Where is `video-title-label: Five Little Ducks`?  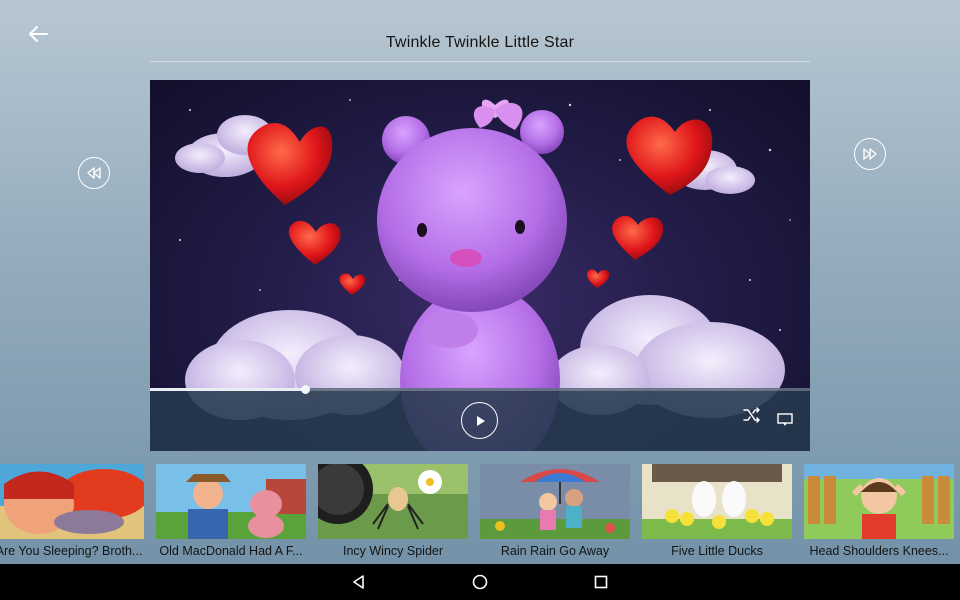 video-title-label: Five Little Ducks is located at coordinates (717, 551).